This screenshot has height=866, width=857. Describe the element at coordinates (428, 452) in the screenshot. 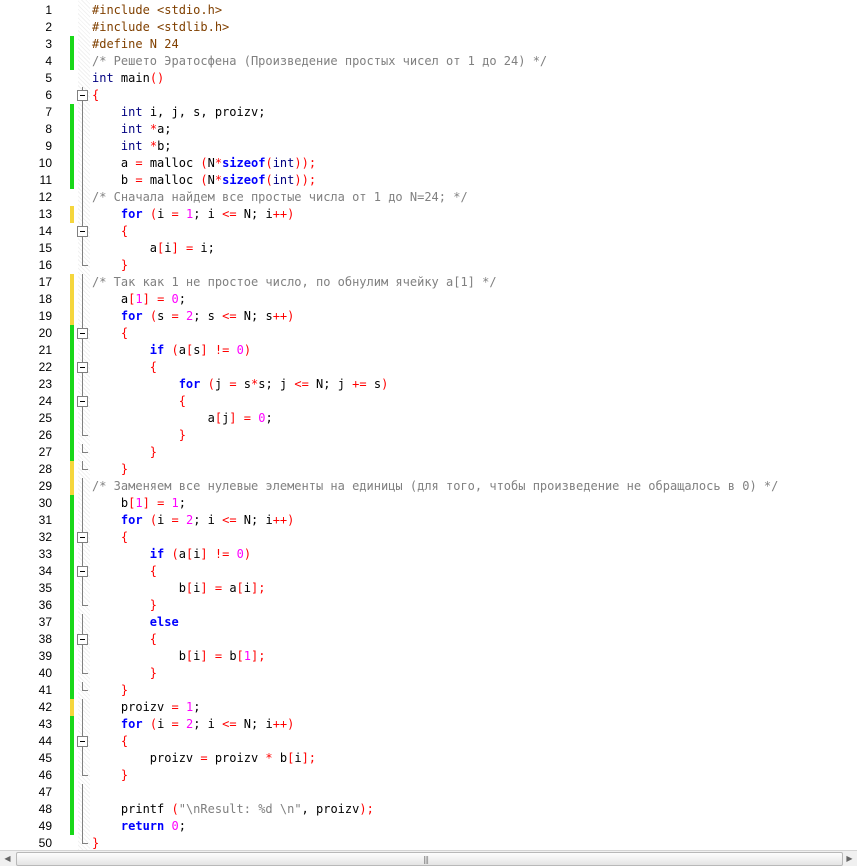

I see `code-line: 27 }` at that location.